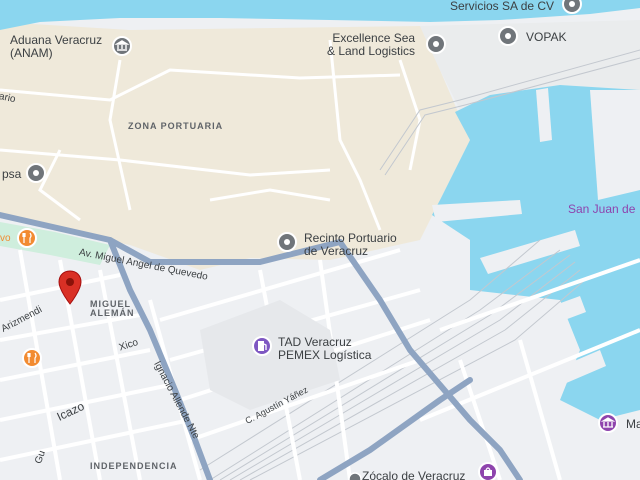 The image size is (640, 480). What do you see at coordinates (70, 288) in the screenshot?
I see `location-pin-icon` at bounding box center [70, 288].